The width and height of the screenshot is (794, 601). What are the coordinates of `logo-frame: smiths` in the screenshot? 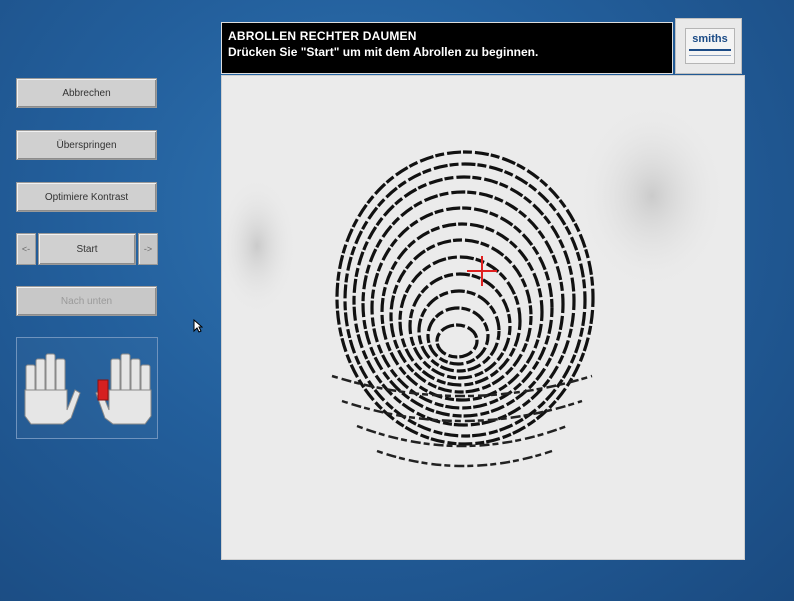 It's located at (710, 46).